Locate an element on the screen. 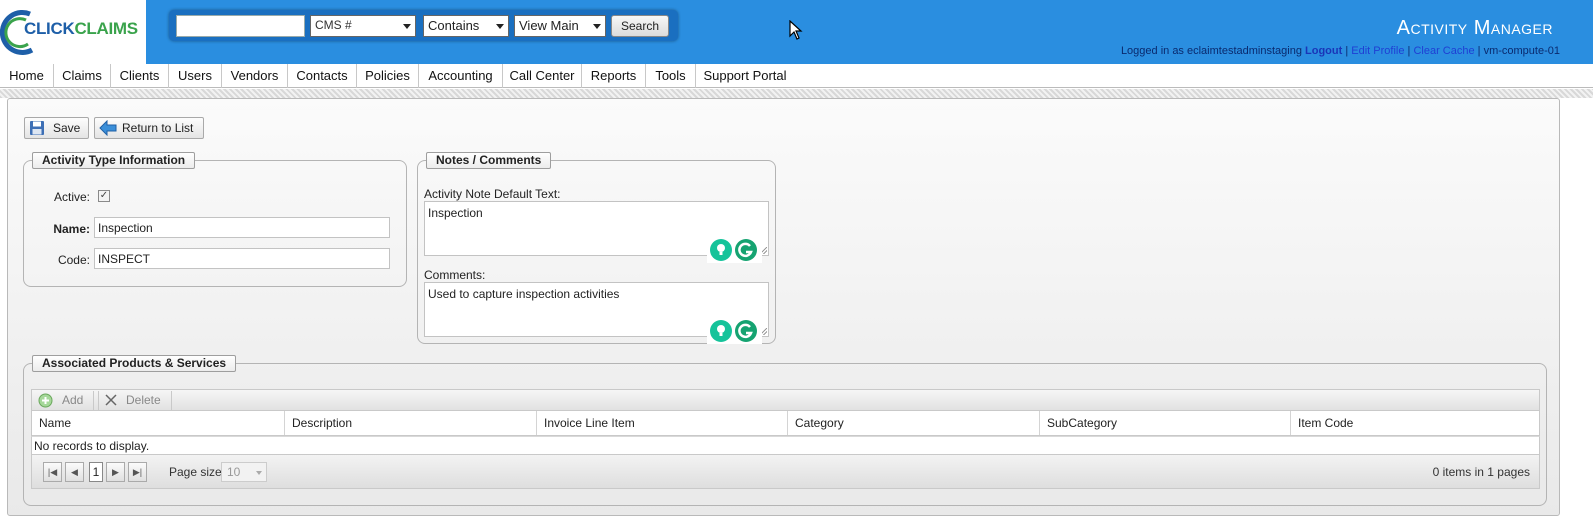 Image resolution: width=1593 pixels, height=524 pixels. code-field: INSPECT is located at coordinates (242, 258).